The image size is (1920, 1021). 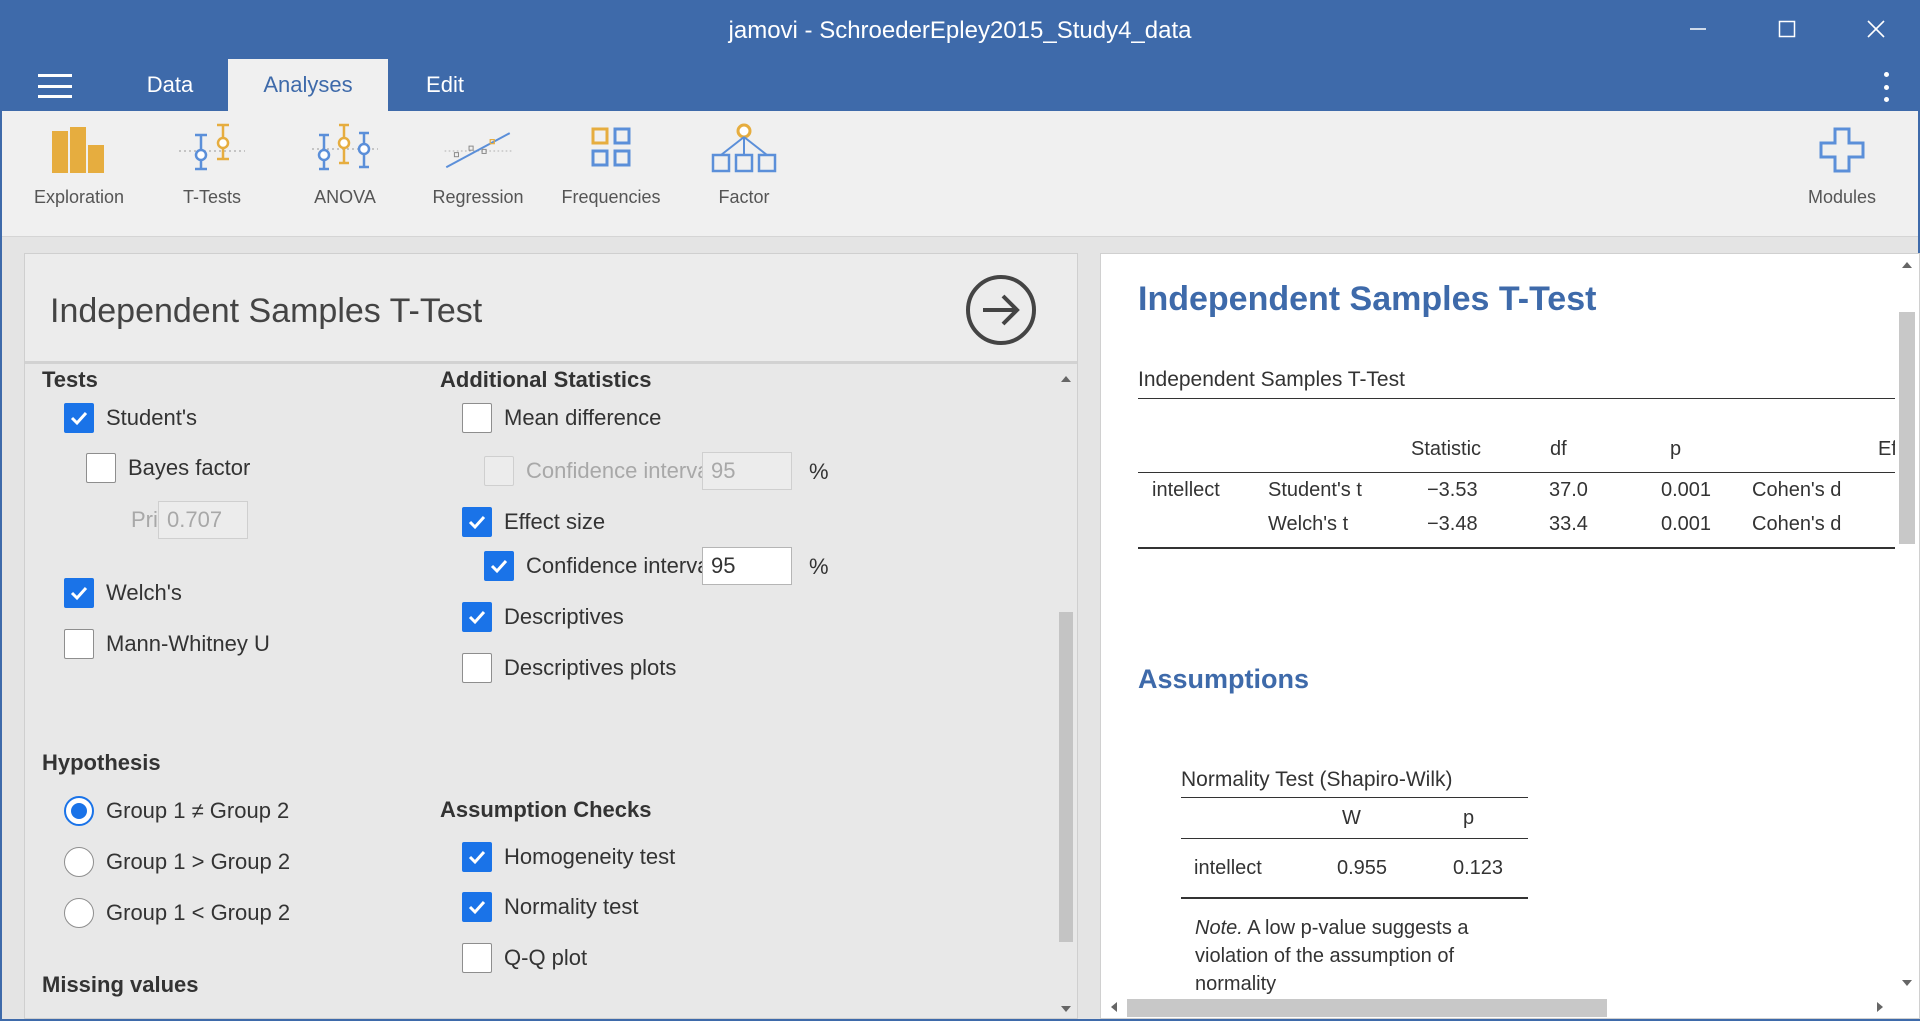 I want to click on descriptives-checkbox: Descriptives, so click(x=543, y=617).